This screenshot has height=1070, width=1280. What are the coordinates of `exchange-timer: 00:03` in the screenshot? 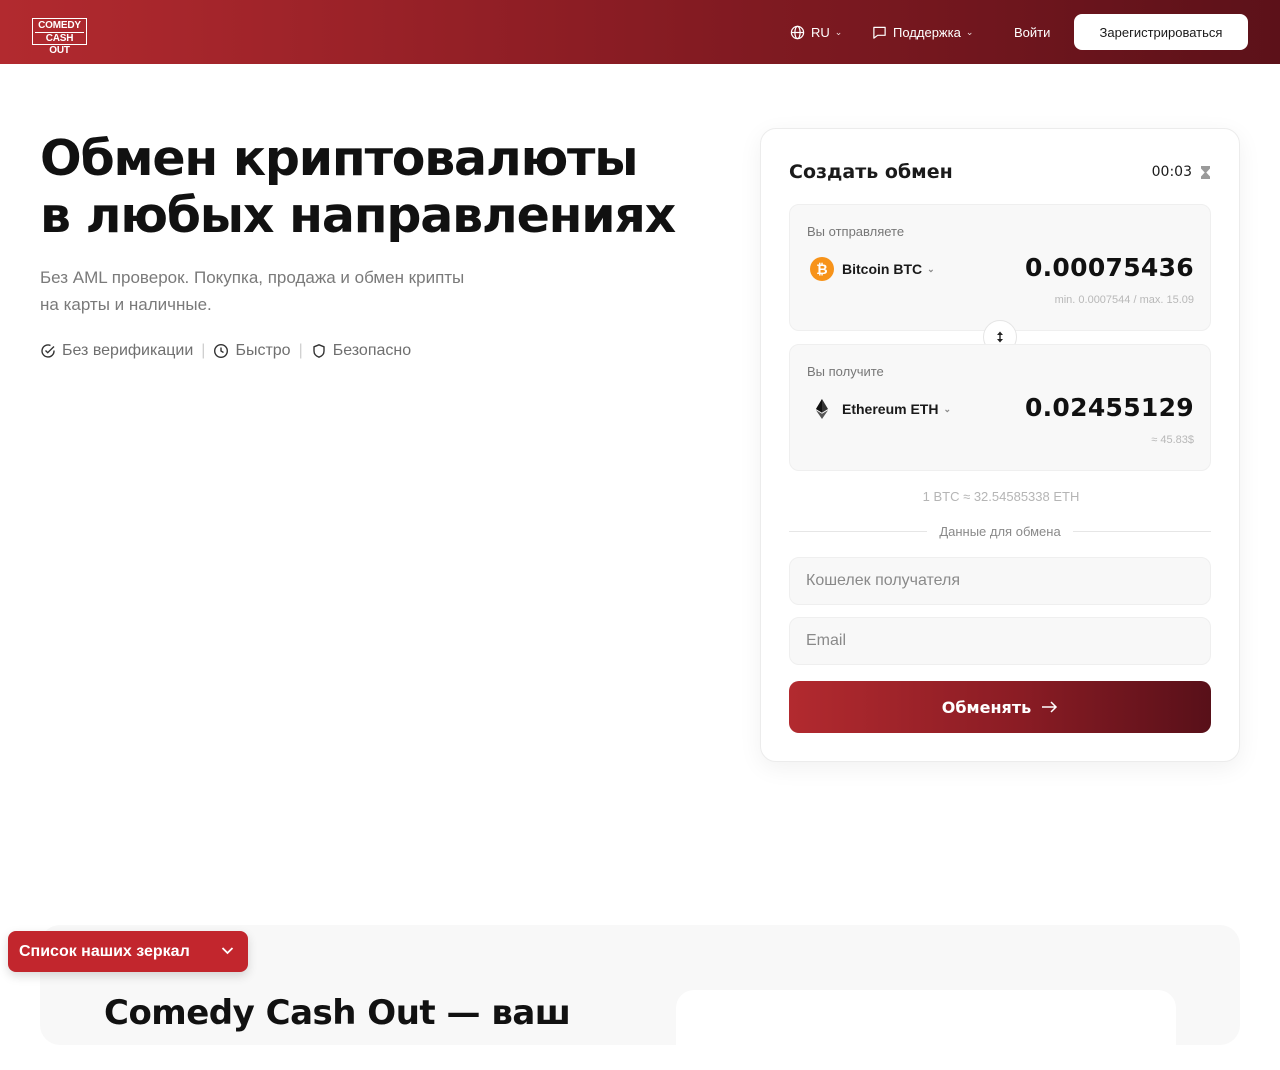 It's located at (1181, 172).